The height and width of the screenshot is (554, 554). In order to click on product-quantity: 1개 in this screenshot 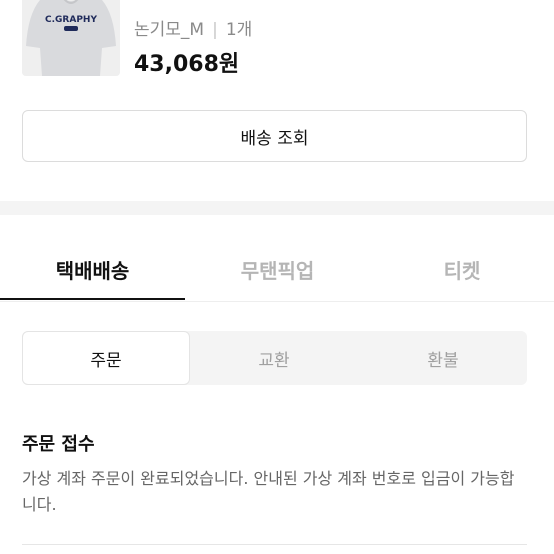, I will do `click(239, 30)`.